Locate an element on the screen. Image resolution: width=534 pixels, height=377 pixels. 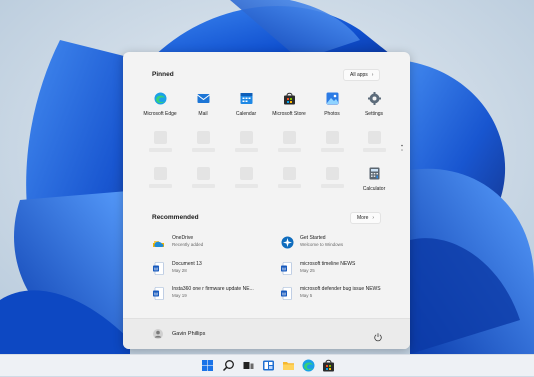
recommended-item-name: microsoft defender bug issue NEWS is located at coordinates (340, 289).